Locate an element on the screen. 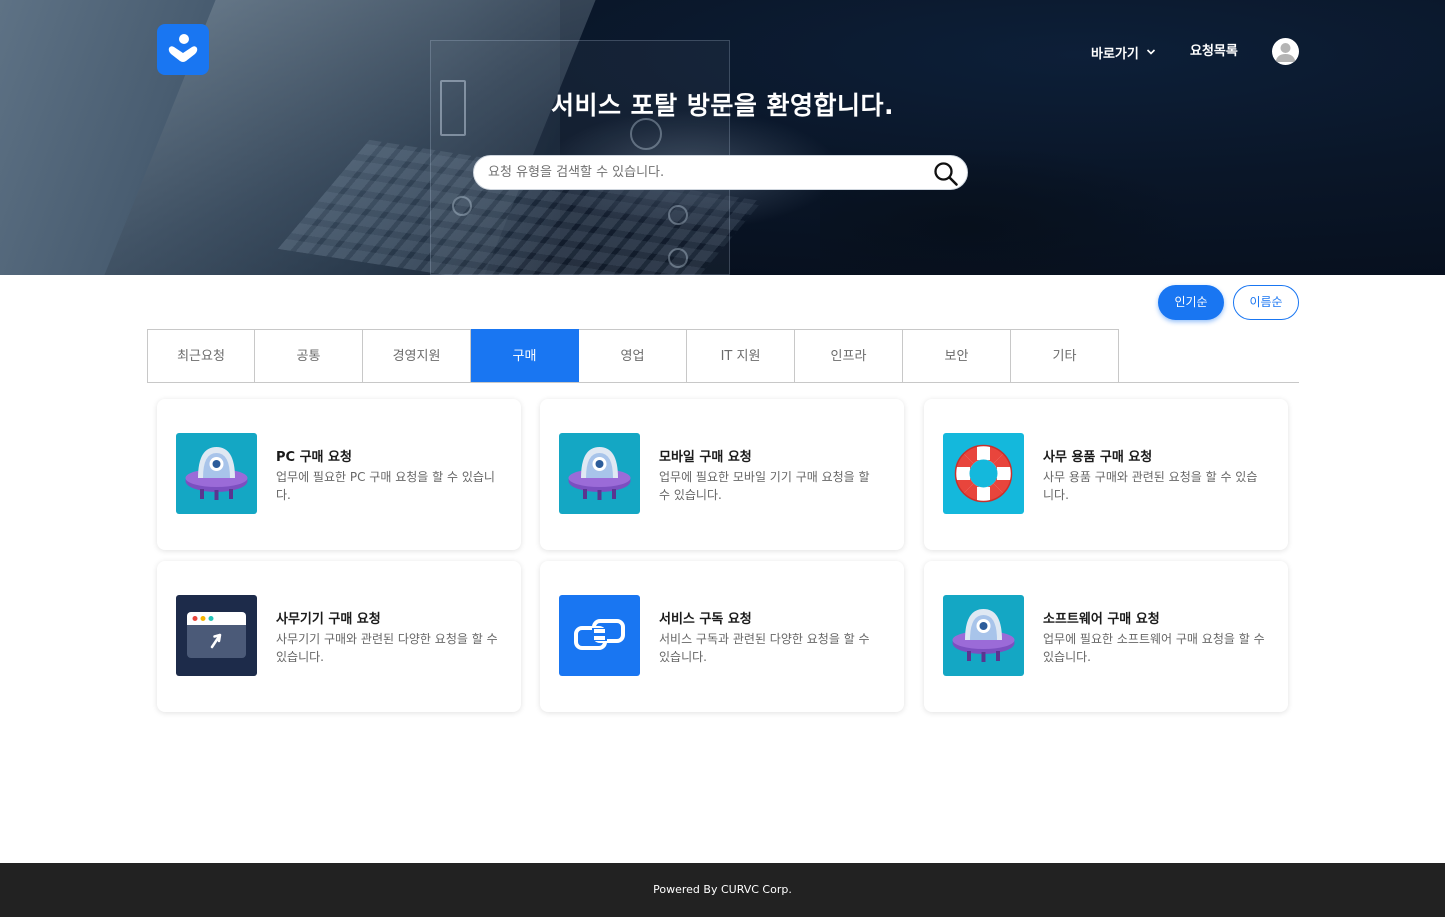 This screenshot has width=1445, height=917. card-title: 모바일 구매 요청 is located at coordinates (705, 457).